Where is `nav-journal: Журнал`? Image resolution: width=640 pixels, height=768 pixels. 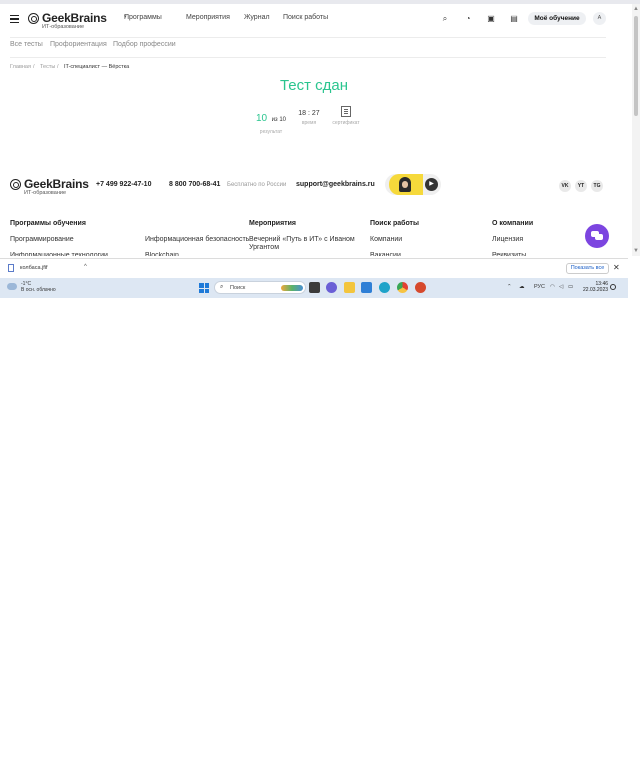
nav-journal: Журнал is located at coordinates (257, 17).